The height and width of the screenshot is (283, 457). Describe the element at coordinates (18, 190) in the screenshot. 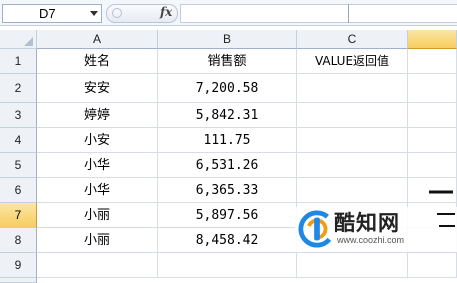

I see `row-header-6: 6` at that location.